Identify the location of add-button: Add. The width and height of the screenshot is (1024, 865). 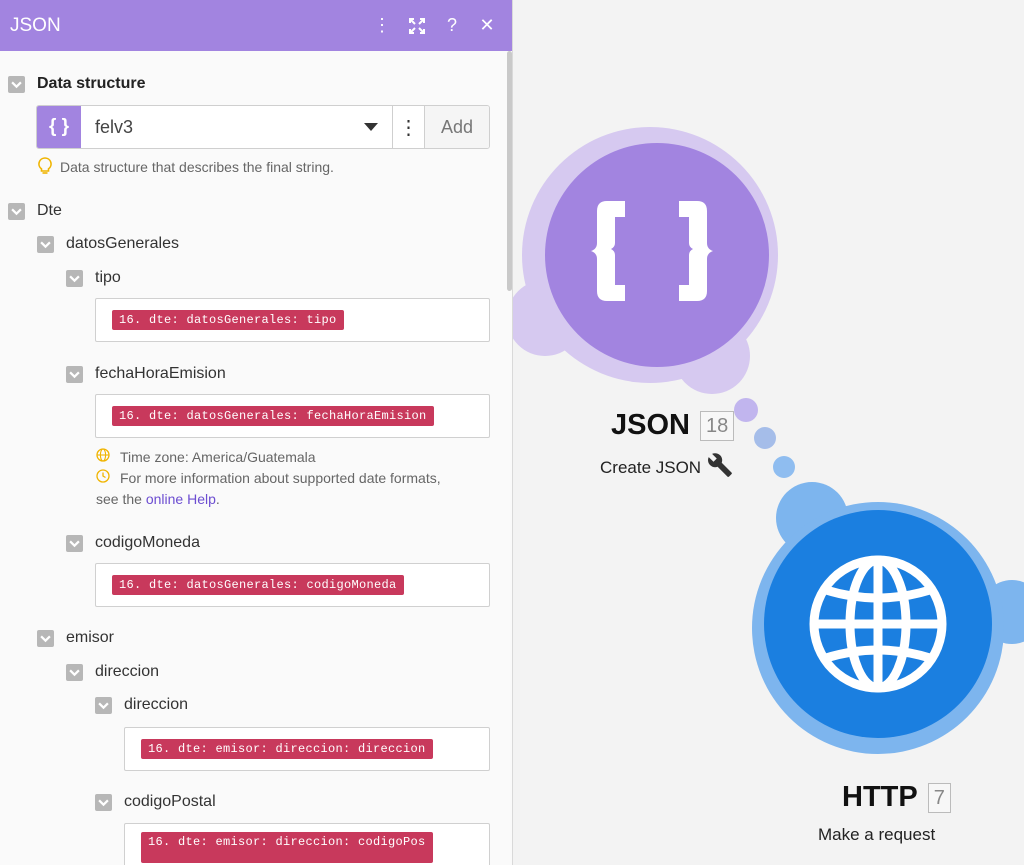
(457, 127).